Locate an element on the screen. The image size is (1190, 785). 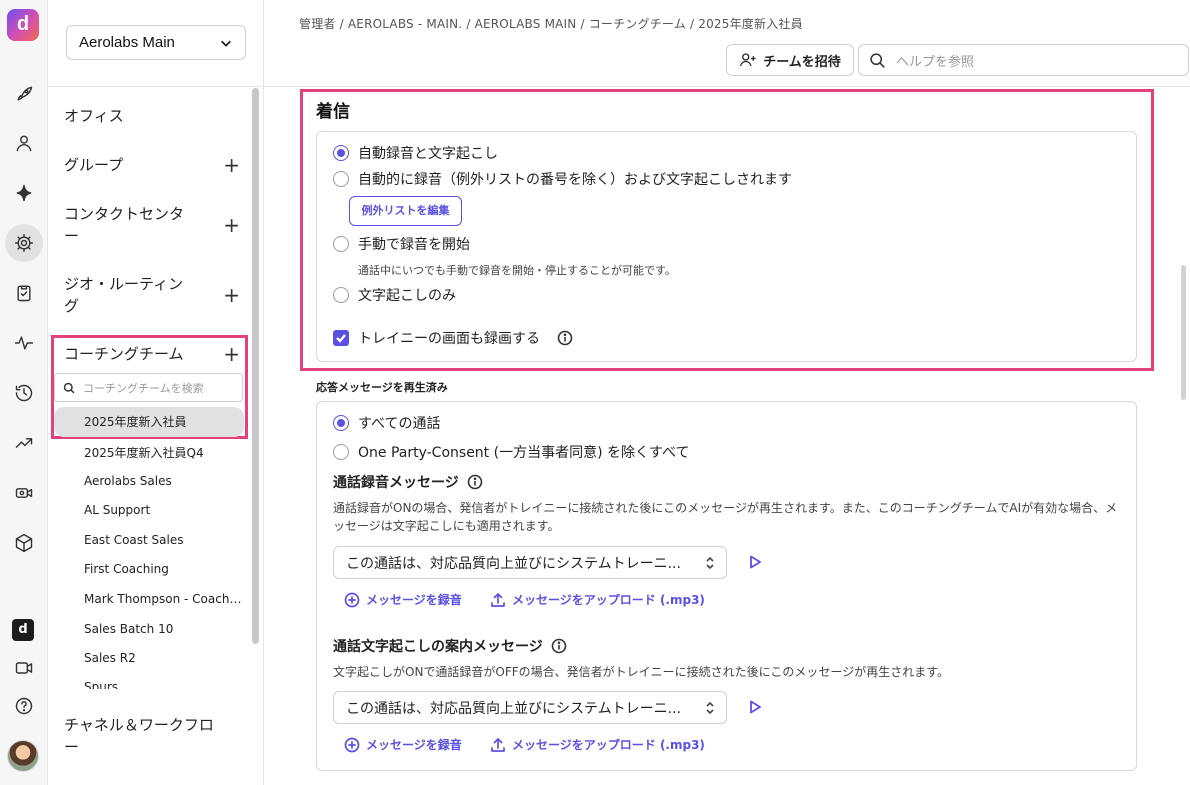
history-icon is located at coordinates (24, 393).